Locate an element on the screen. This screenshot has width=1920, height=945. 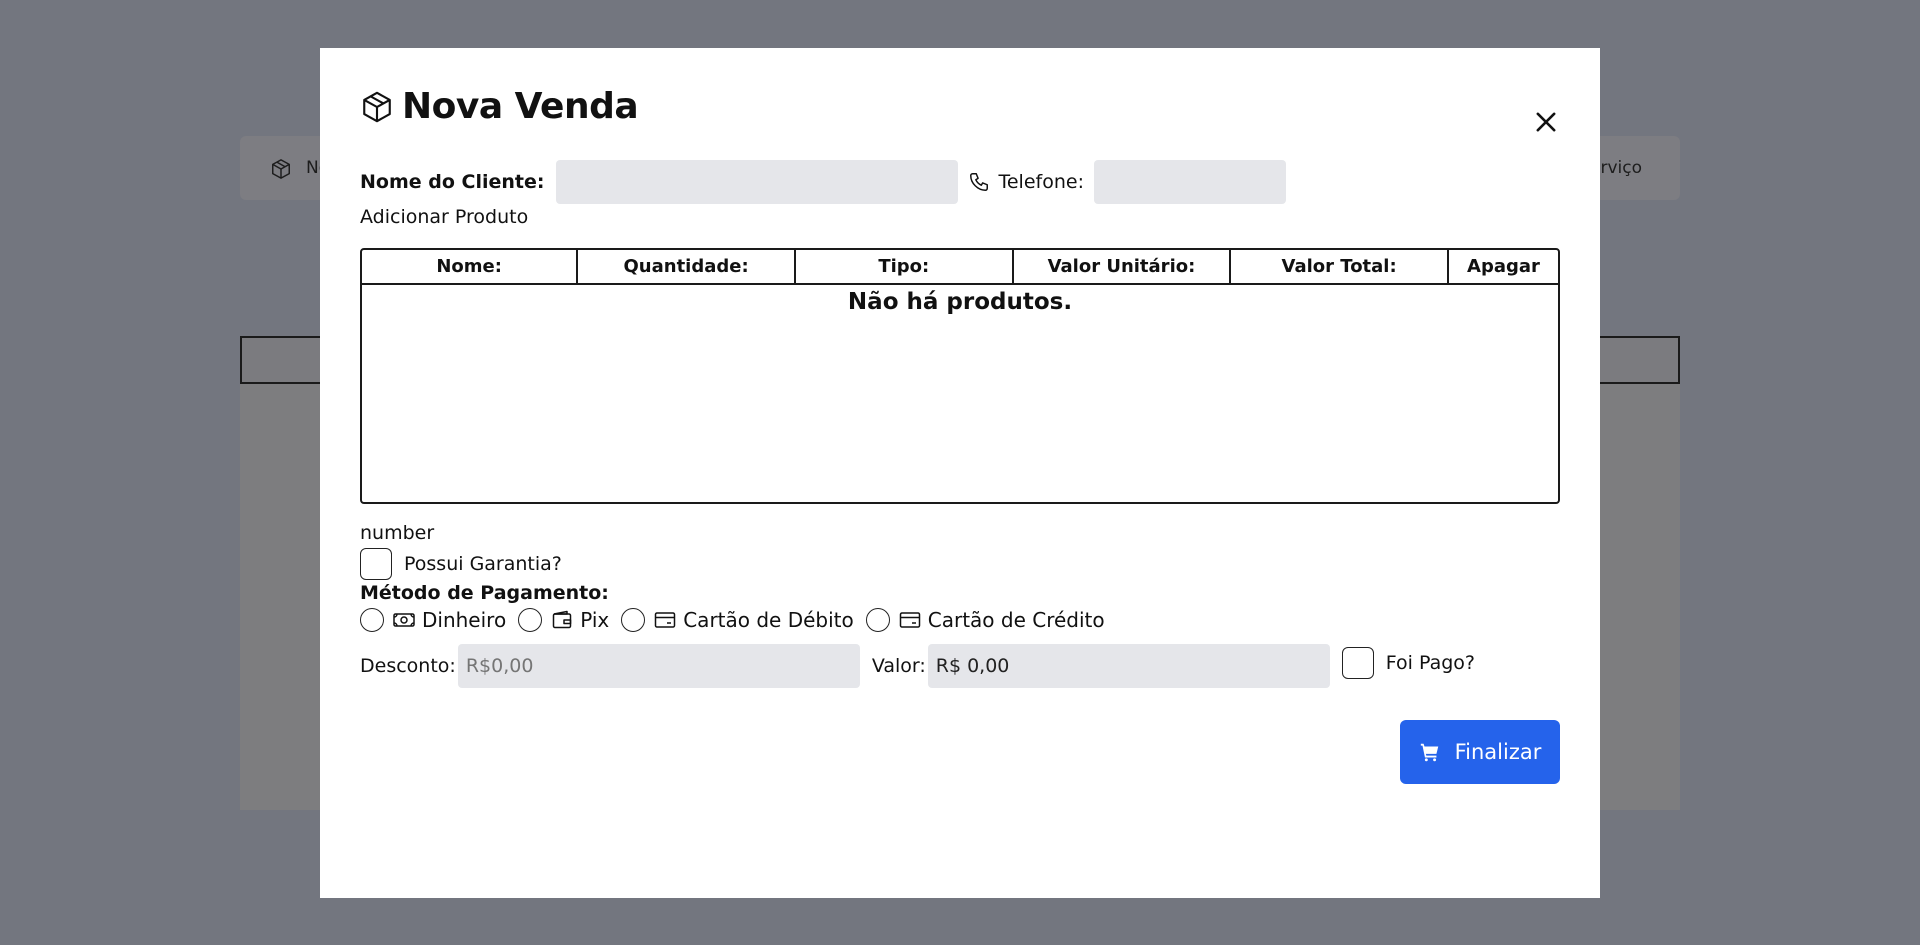
phone-icon is located at coordinates (979, 182).